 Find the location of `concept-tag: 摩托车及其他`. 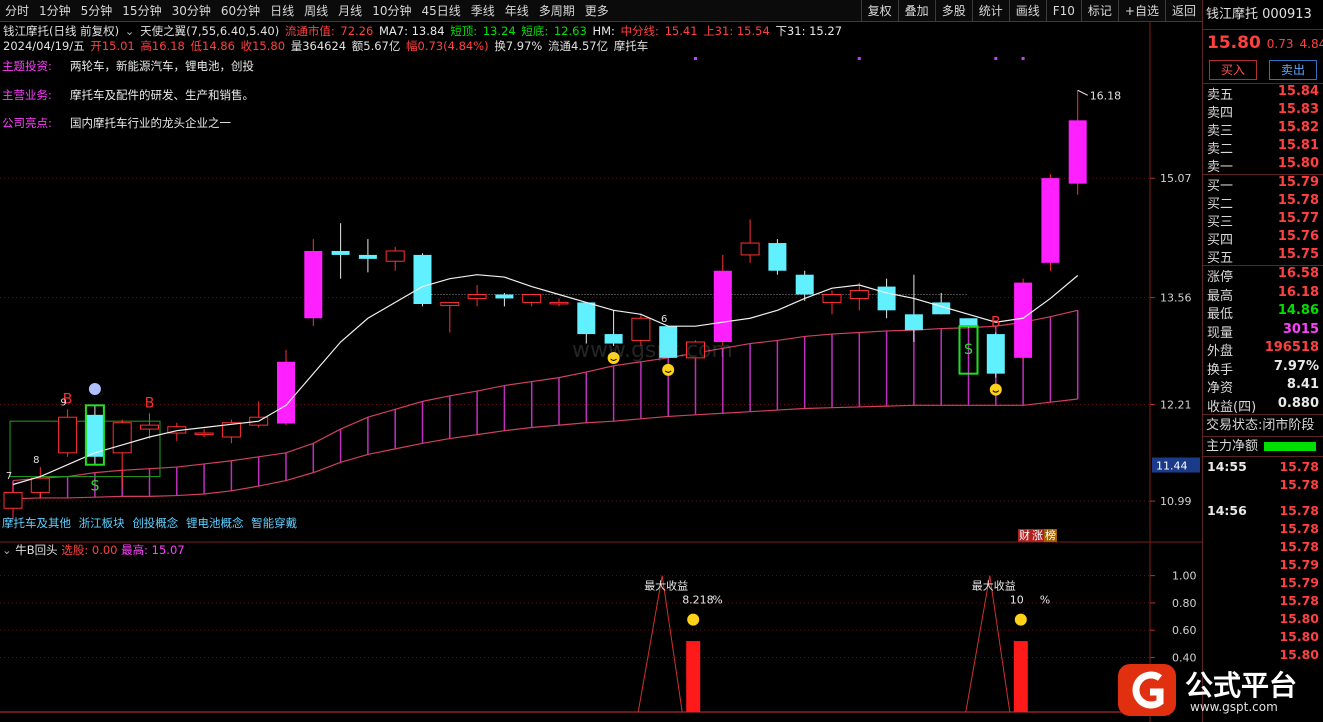

concept-tag: 摩托车及其他 is located at coordinates (36, 523).